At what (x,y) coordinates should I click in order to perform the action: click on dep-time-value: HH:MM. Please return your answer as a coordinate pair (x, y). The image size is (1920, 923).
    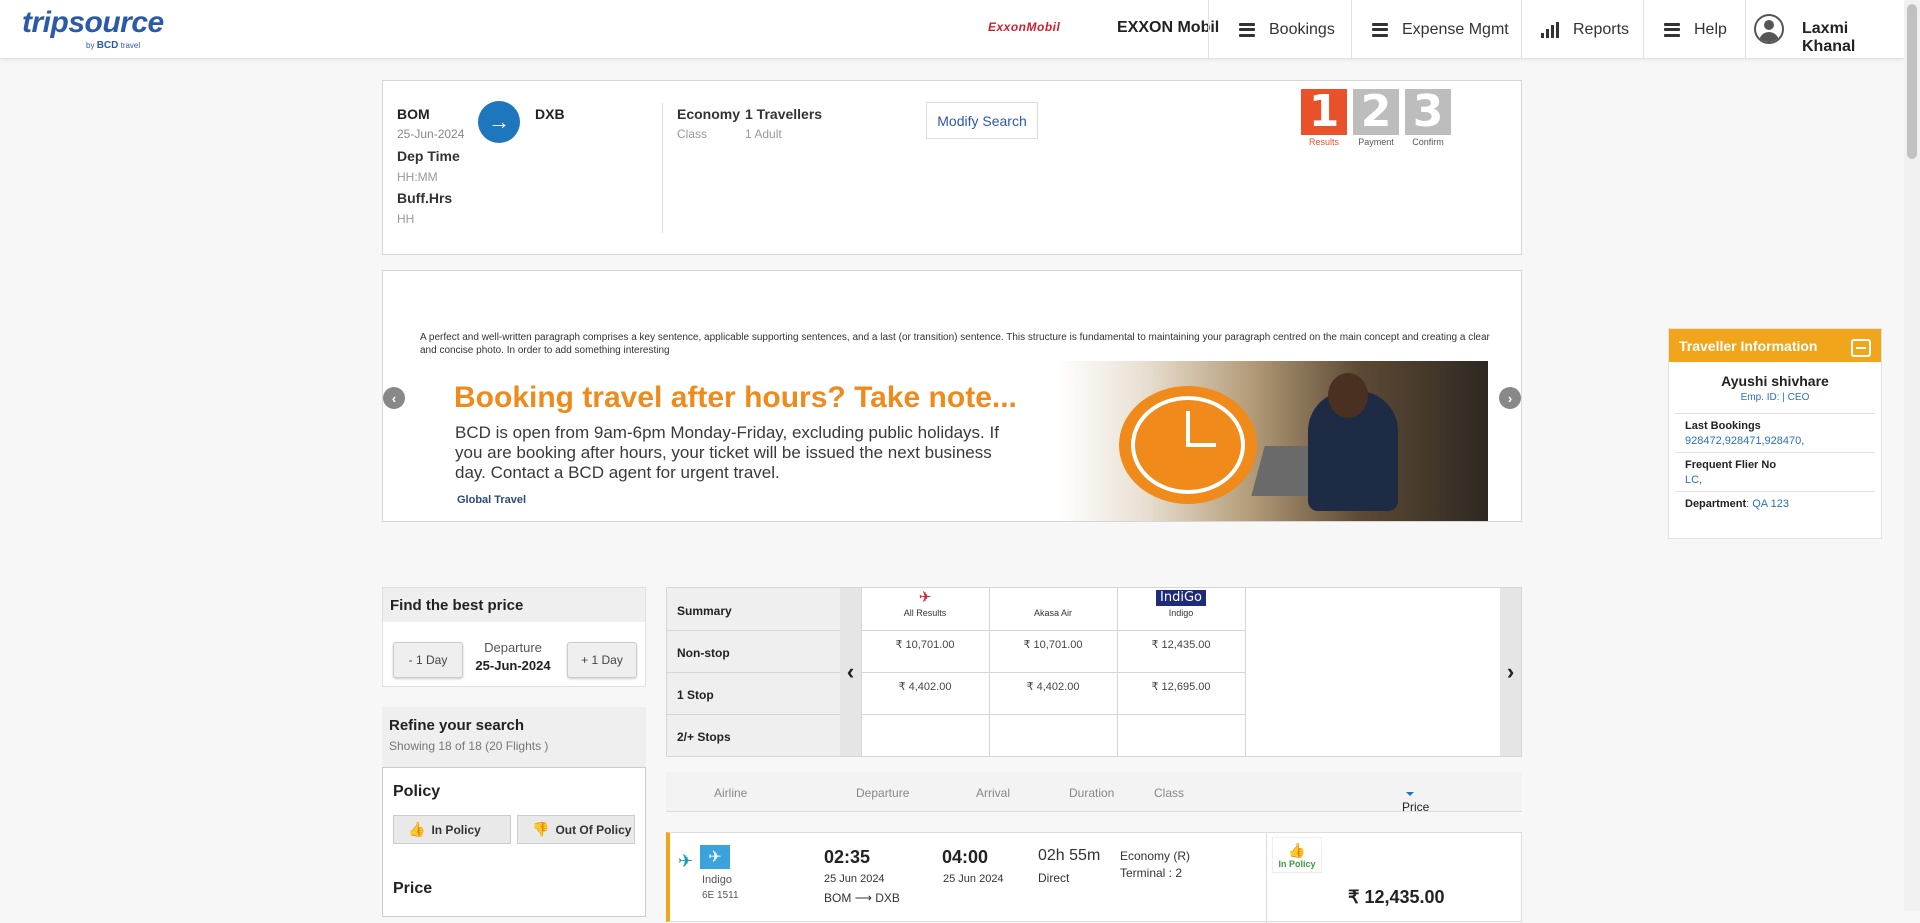
    Looking at the image, I should click on (417, 177).